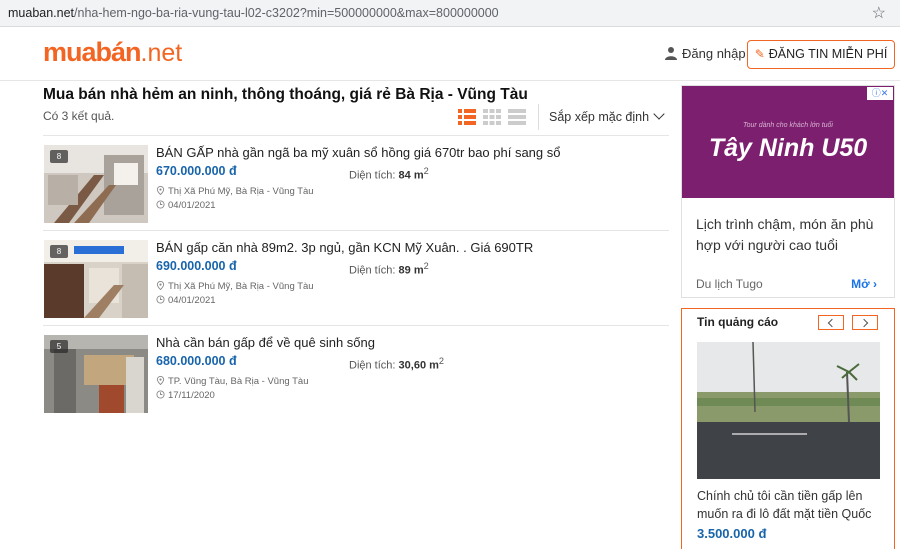 Image resolution: width=900 pixels, height=549 pixels. What do you see at coordinates (238, 381) in the screenshot?
I see `location-text: TP. Vũng Tàu, Bà Rịa - Vũng Tàu` at bounding box center [238, 381].